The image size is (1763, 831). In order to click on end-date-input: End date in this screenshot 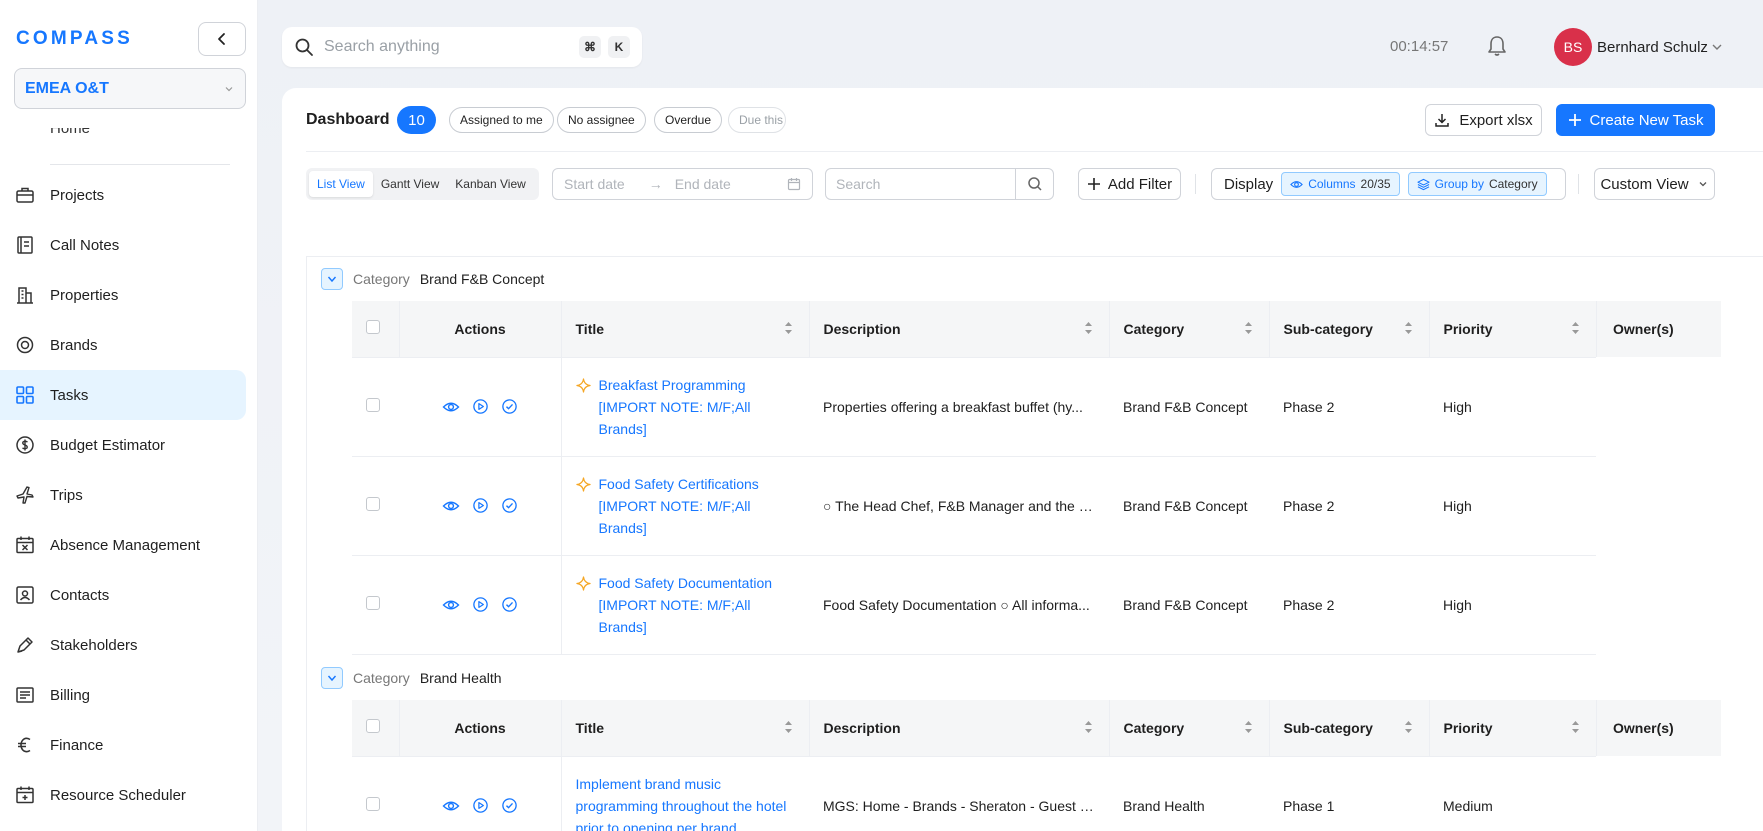, I will do `click(703, 184)`.